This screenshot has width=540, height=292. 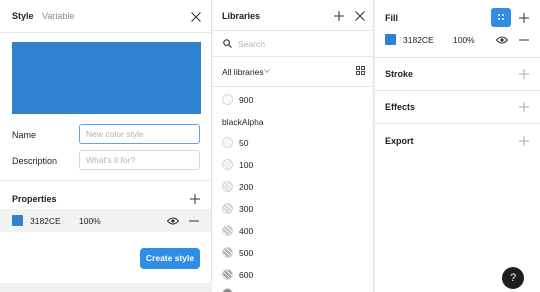 I want to click on fill-title: Fill, so click(x=391, y=18).